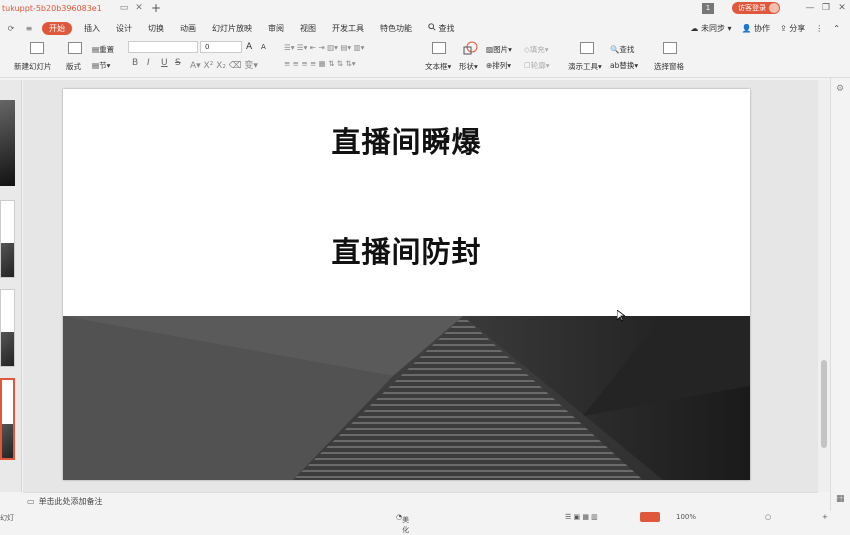 This screenshot has height=535, width=850. I want to click on layout-button: 版式, so click(73, 66).